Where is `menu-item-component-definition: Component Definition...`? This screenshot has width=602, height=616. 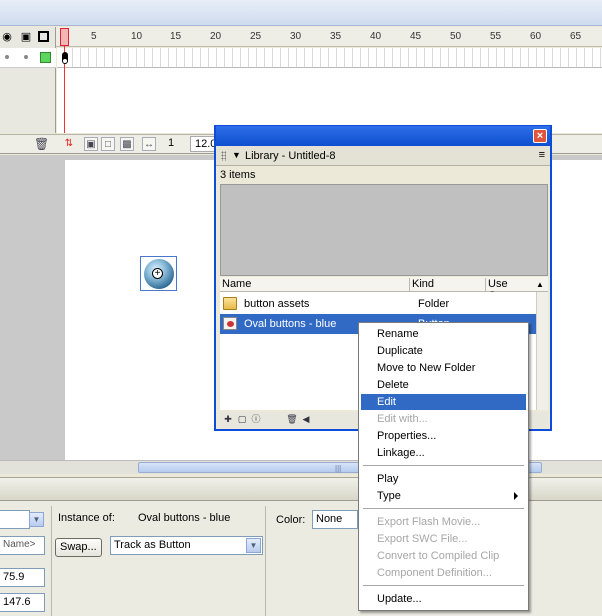 menu-item-component-definition: Component Definition... is located at coordinates (443, 573).